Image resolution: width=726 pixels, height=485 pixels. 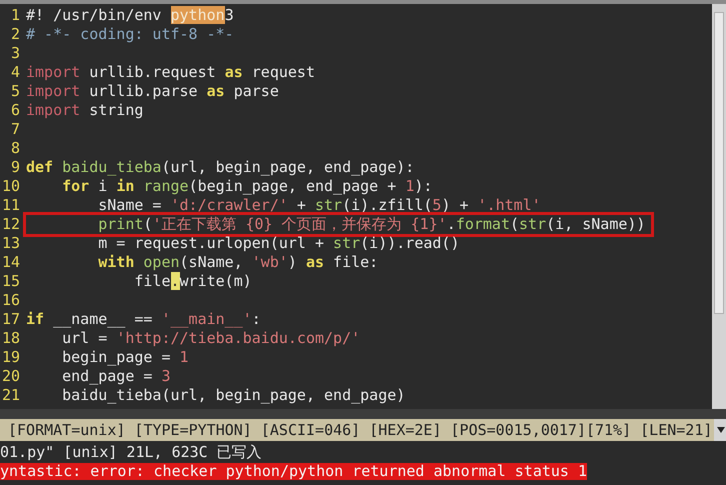 What do you see at coordinates (15, 72) in the screenshot?
I see `line-number: 4` at bounding box center [15, 72].